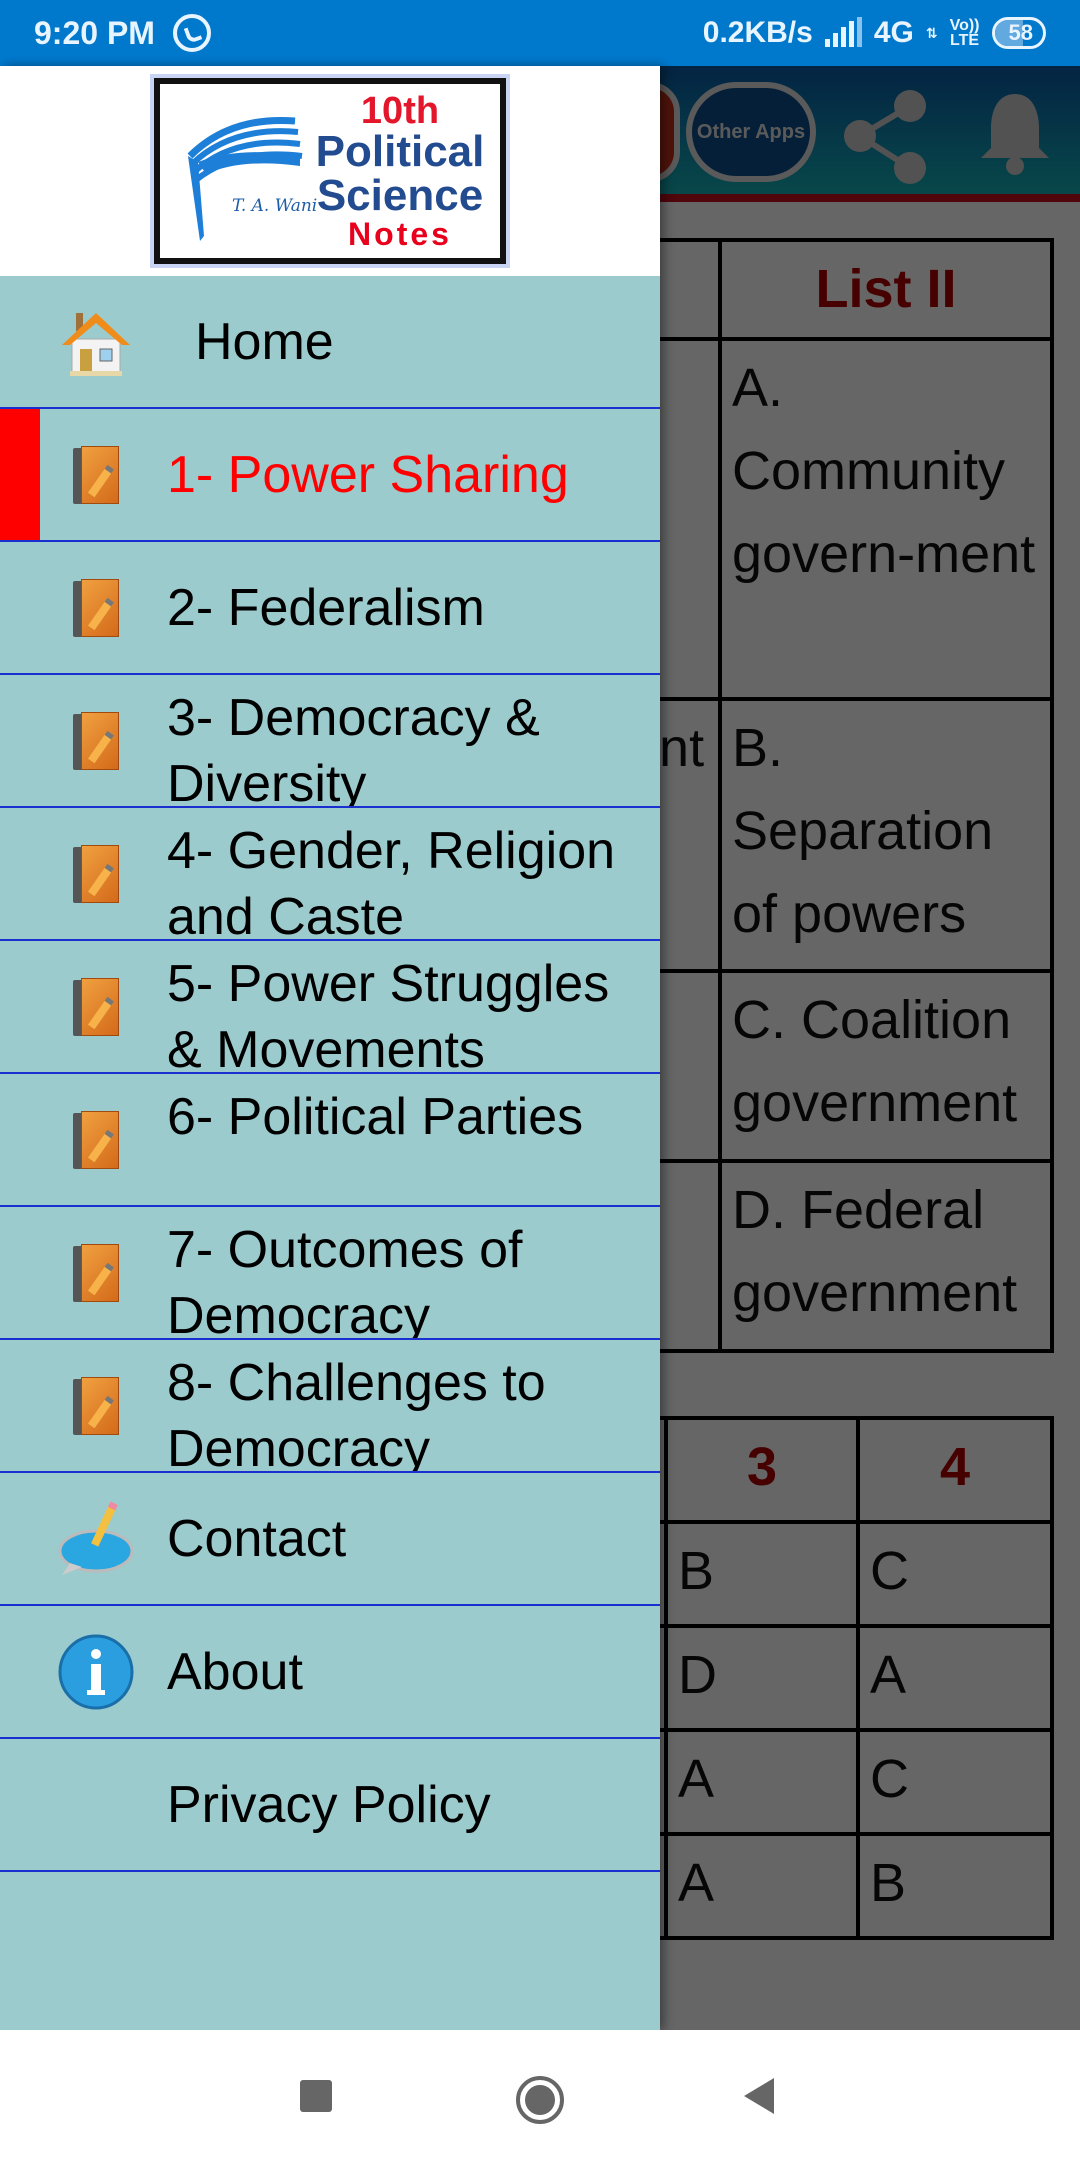  I want to click on net-speed: 0.2KB/s, so click(757, 32).